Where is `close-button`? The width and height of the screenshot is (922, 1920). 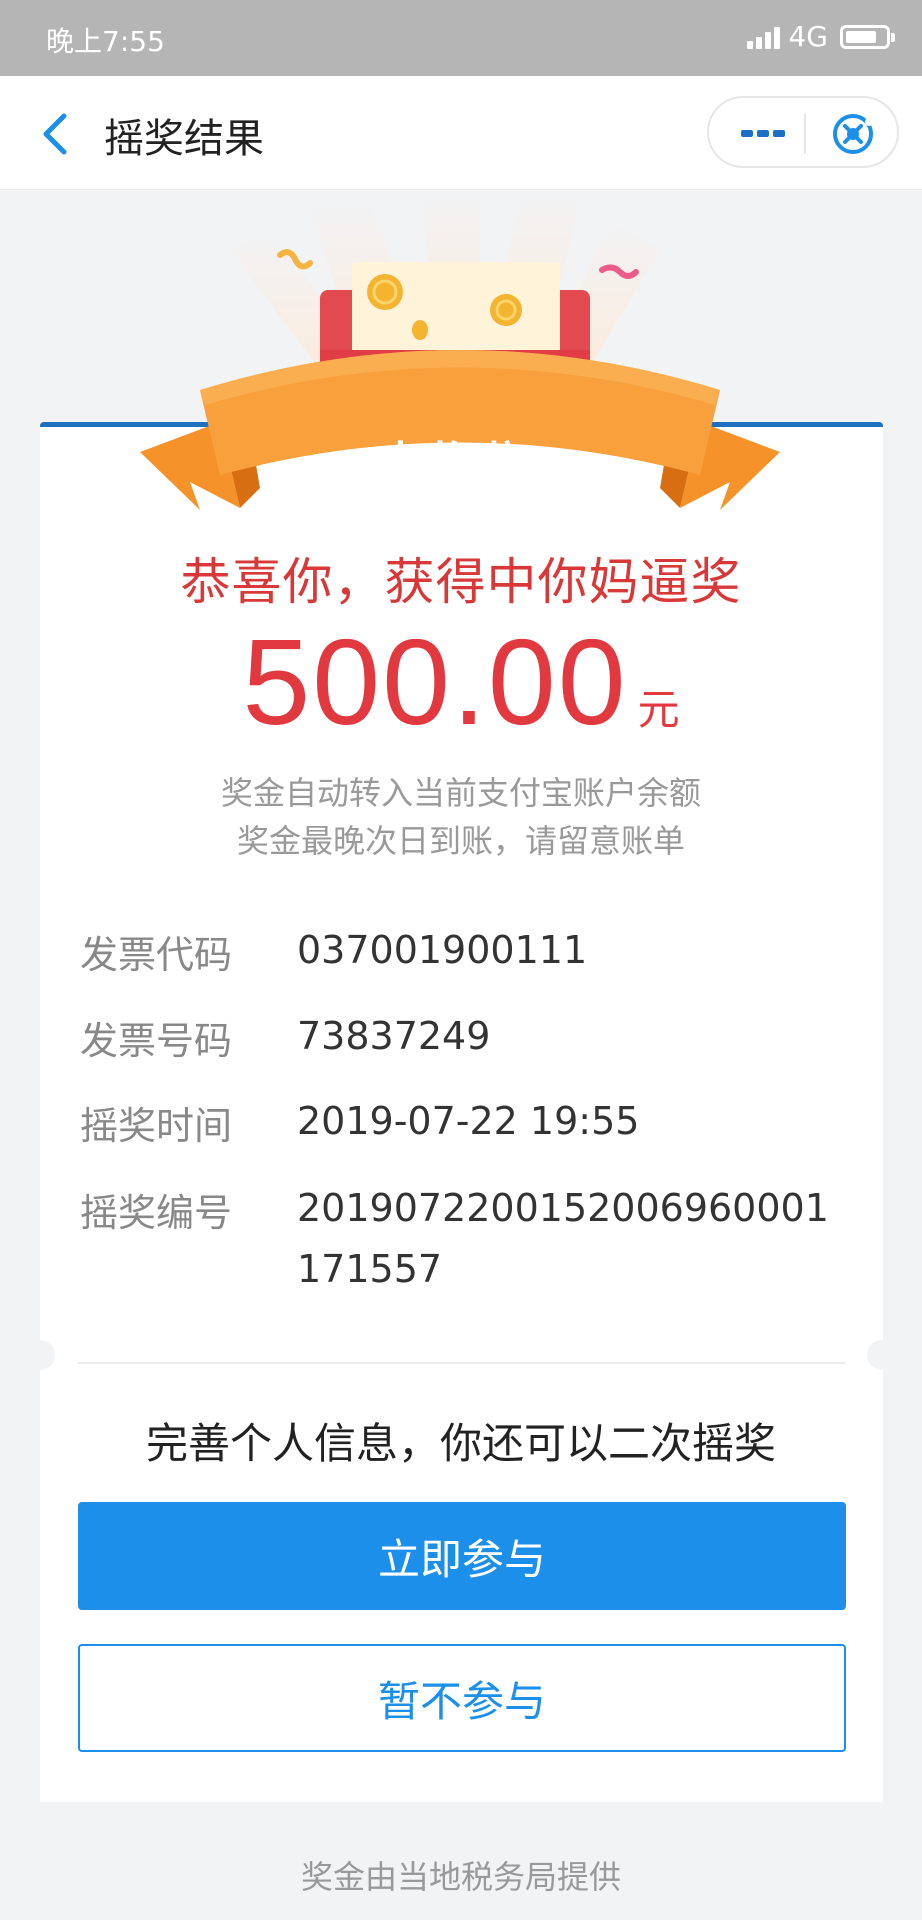
close-button is located at coordinates (853, 134).